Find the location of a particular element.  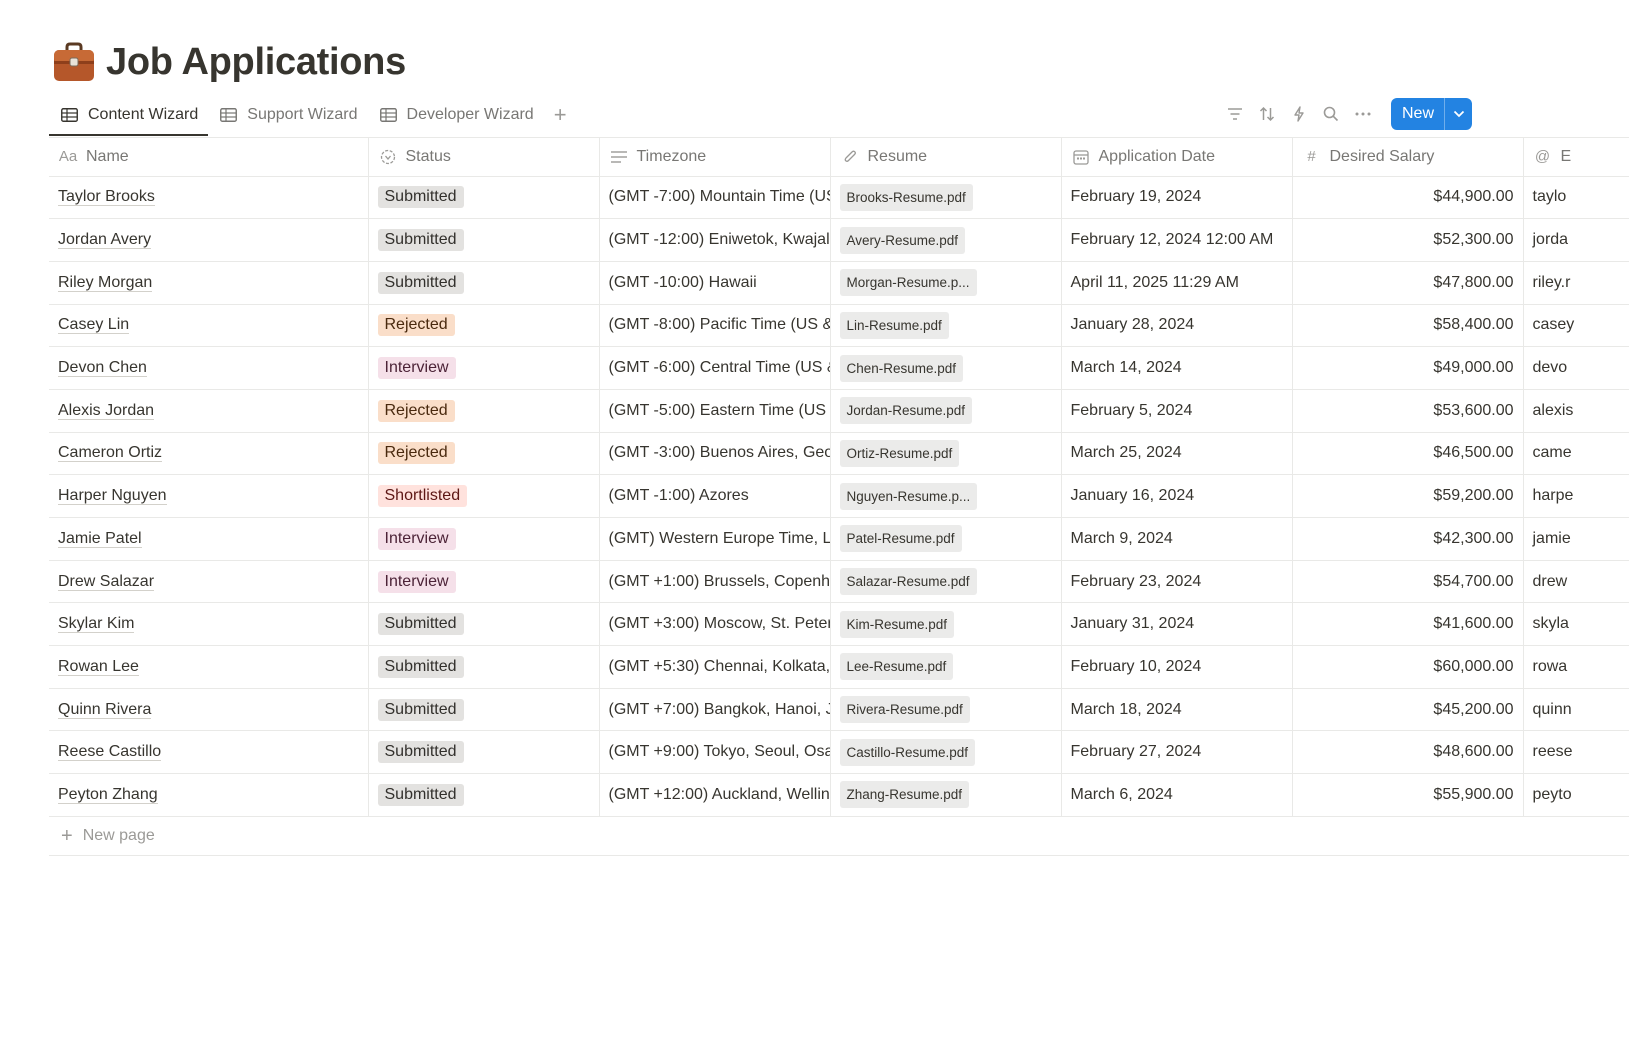

name-cell: Drew Salazar is located at coordinates (209, 582).